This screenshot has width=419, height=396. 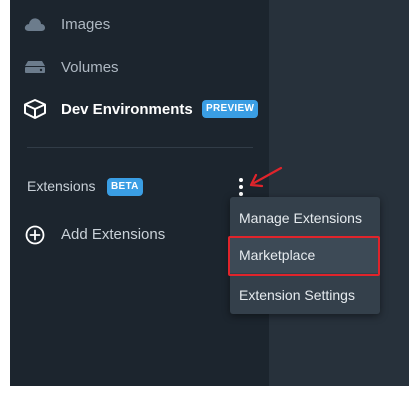 What do you see at coordinates (266, 177) in the screenshot?
I see `annotation-arrow-icon` at bounding box center [266, 177].